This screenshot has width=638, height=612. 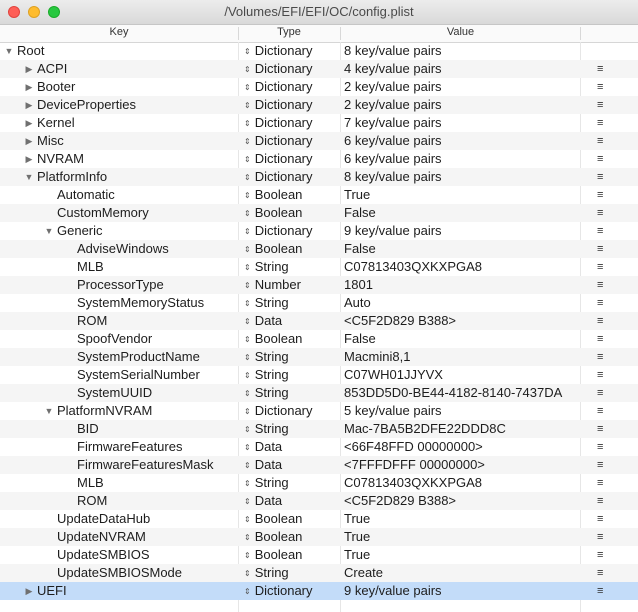 What do you see at coordinates (101, 537) in the screenshot?
I see `row-key: UpdateNVRAM` at bounding box center [101, 537].